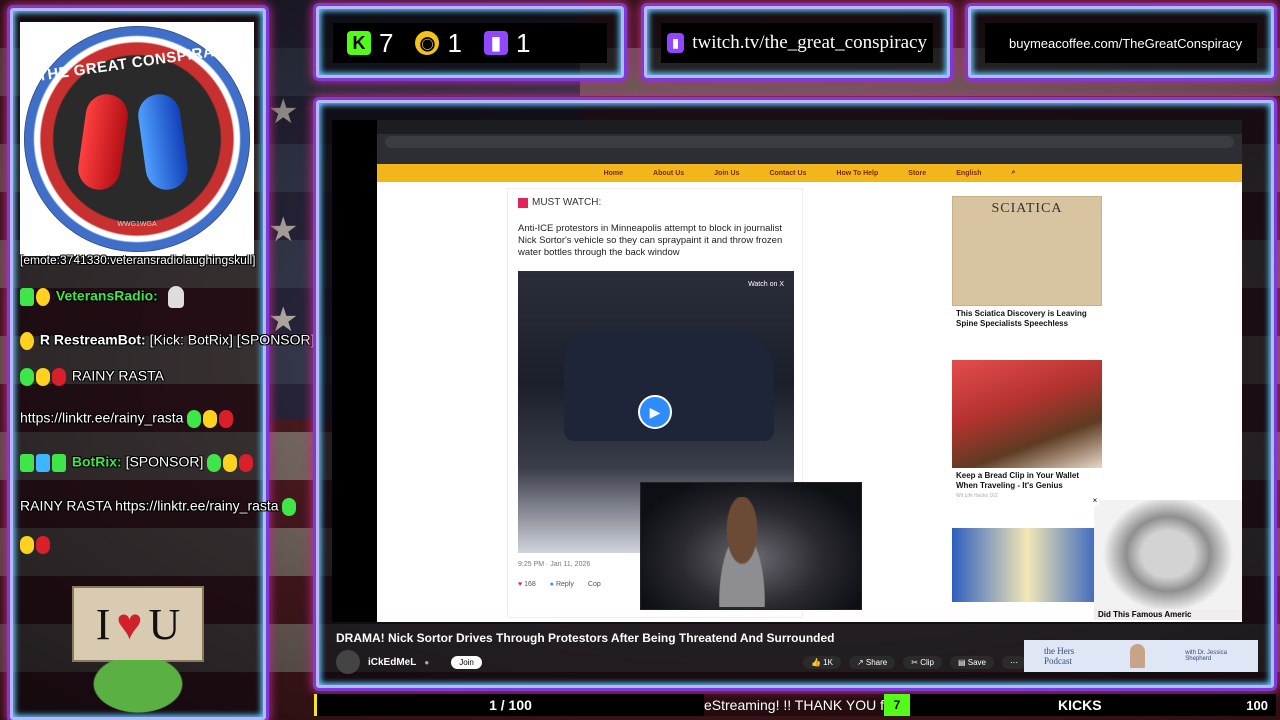 The image size is (1280, 720). I want to click on rumble-badge-icon, so click(27, 341).